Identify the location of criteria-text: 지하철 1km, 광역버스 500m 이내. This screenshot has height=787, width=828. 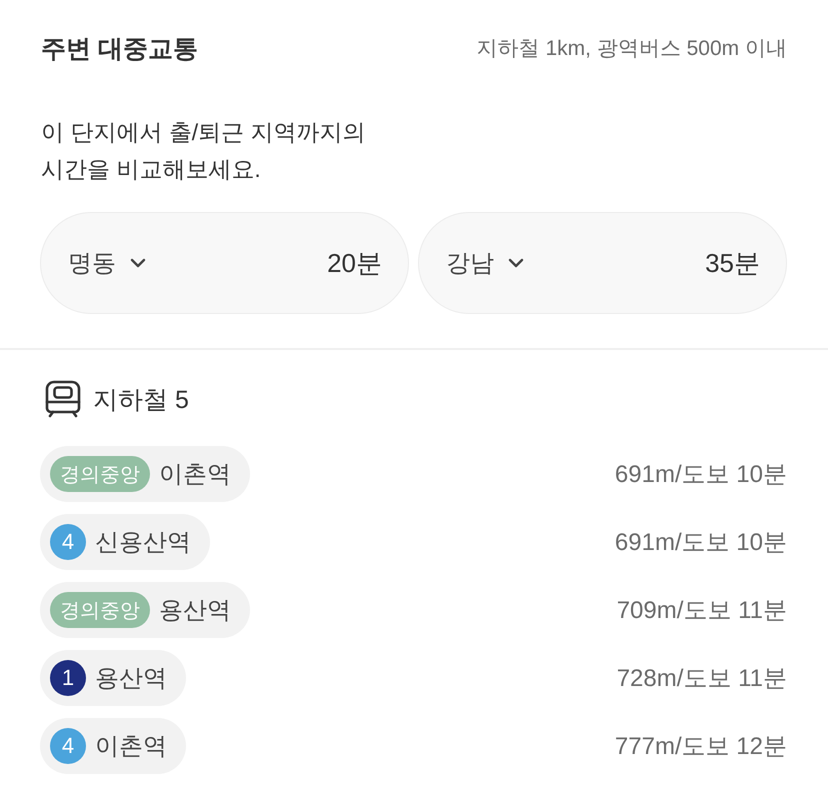
(631, 49).